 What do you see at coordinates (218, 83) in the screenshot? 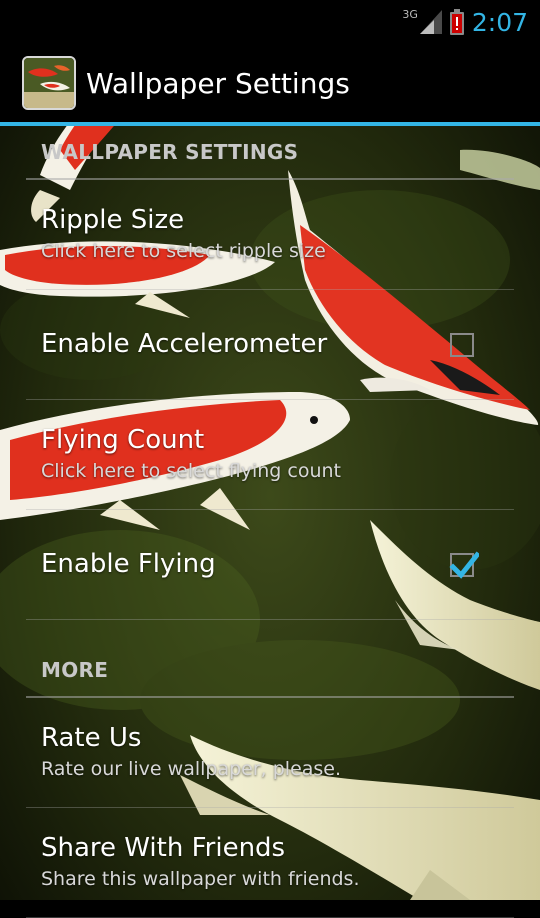
I see `page-title: Wallpaper Settings` at bounding box center [218, 83].